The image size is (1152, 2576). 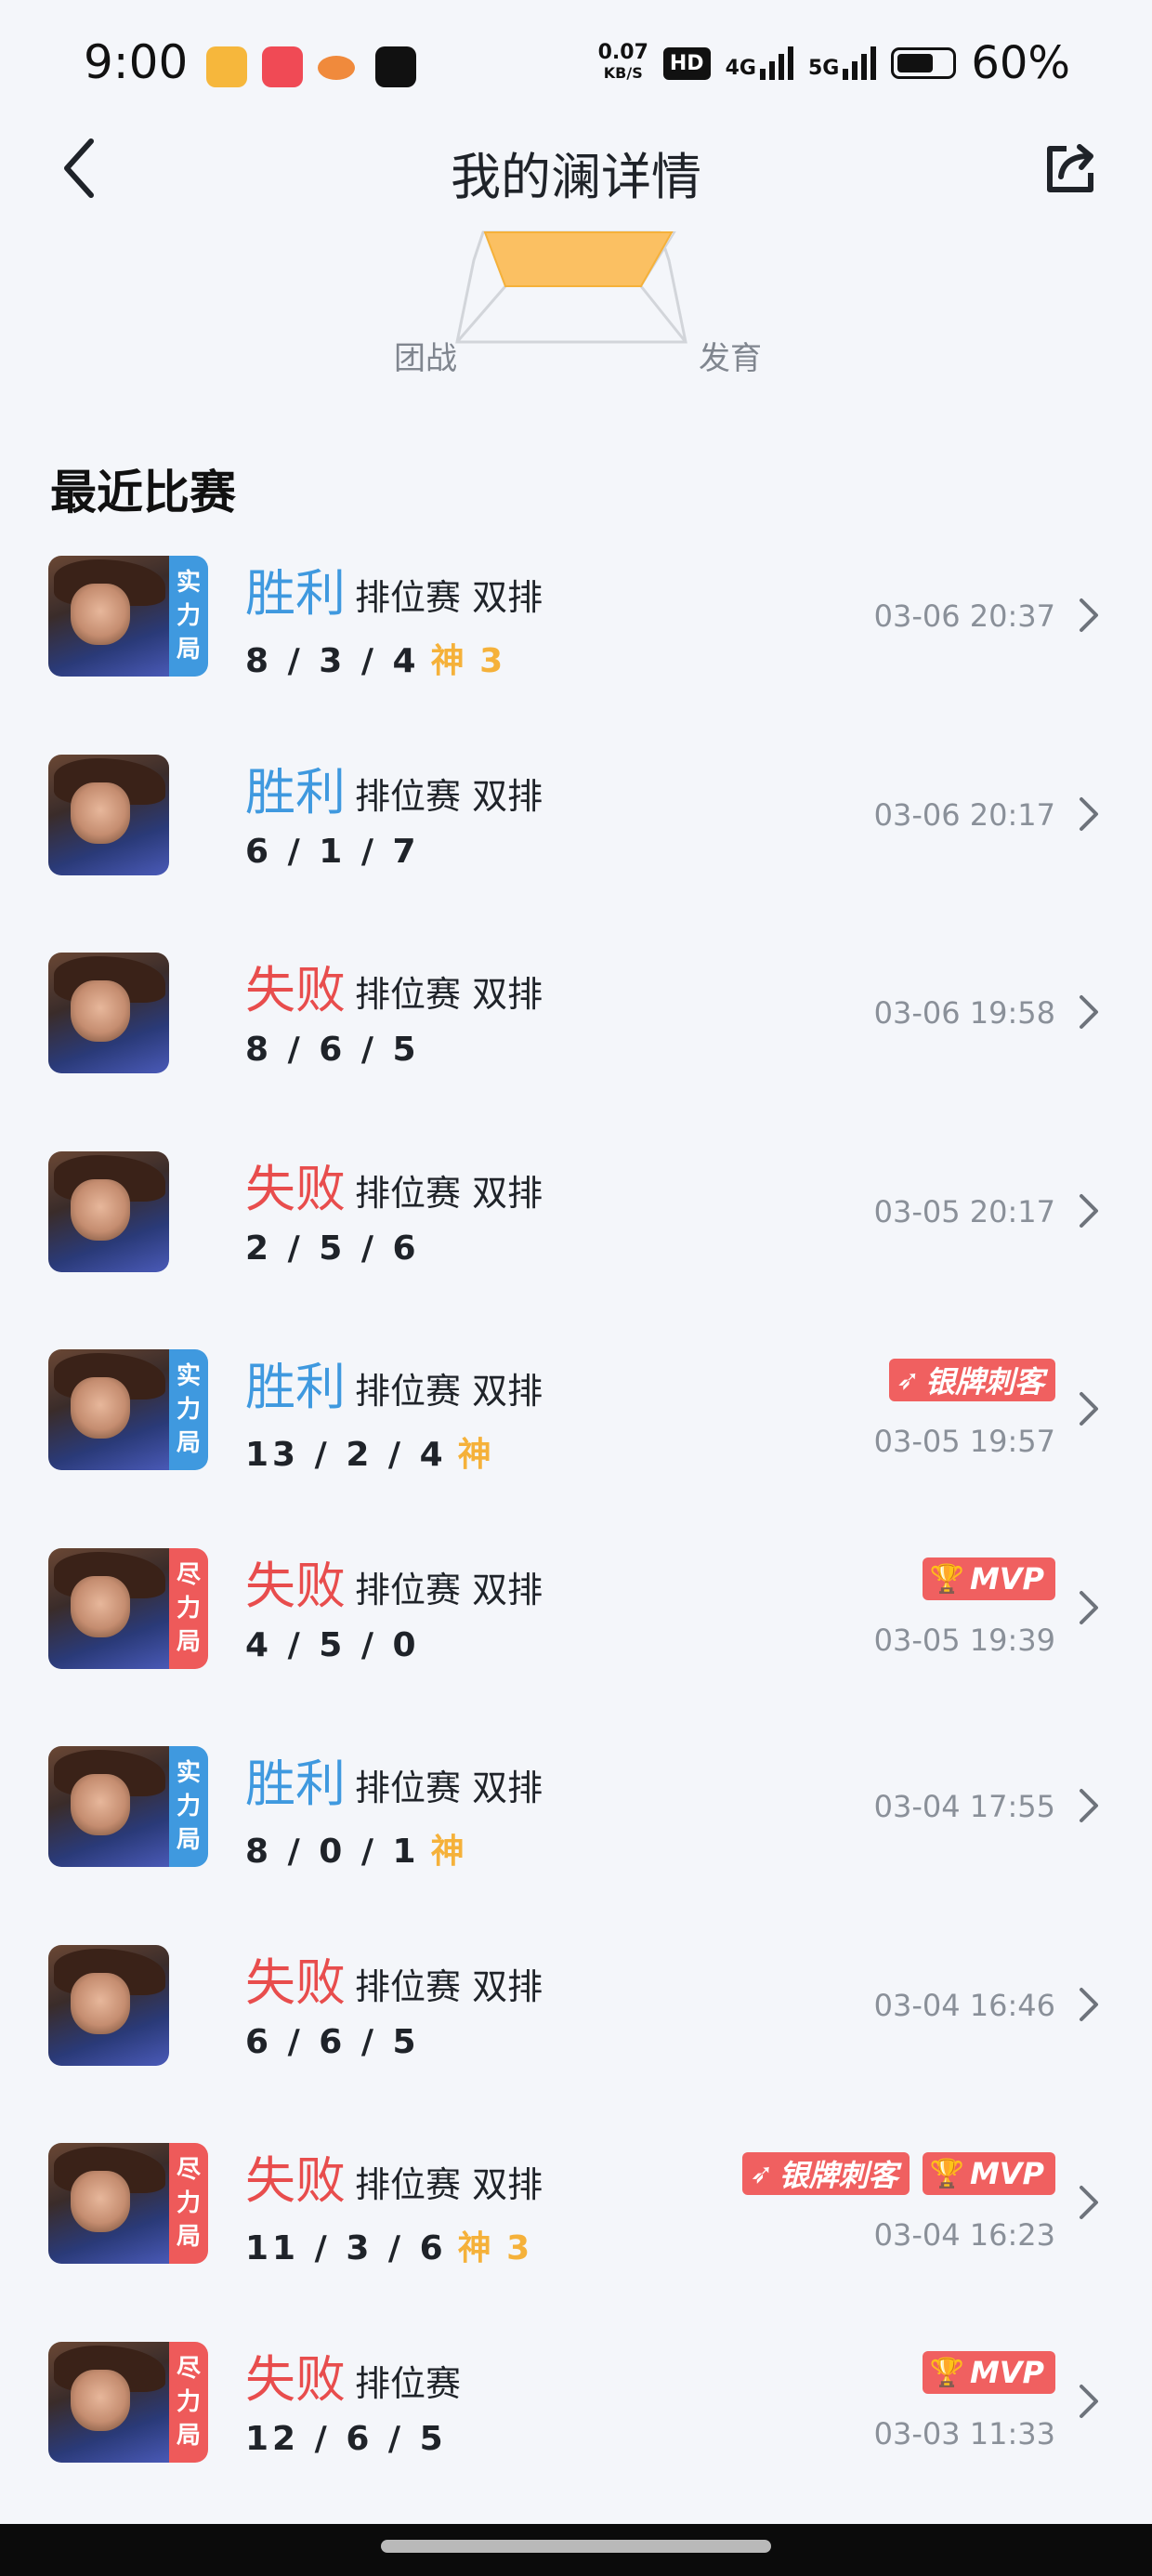 I want to click on recent-matches-title: 最近比赛, so click(x=143, y=492).